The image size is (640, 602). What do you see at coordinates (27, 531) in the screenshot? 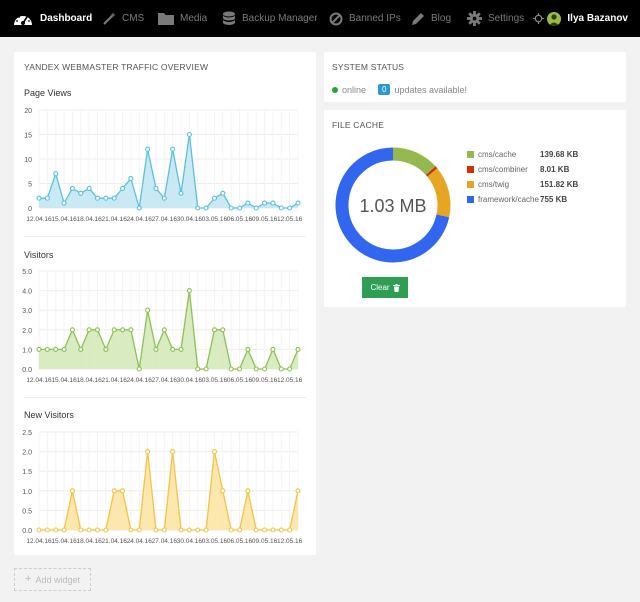
I see `y-tick-label: 0.0` at bounding box center [27, 531].